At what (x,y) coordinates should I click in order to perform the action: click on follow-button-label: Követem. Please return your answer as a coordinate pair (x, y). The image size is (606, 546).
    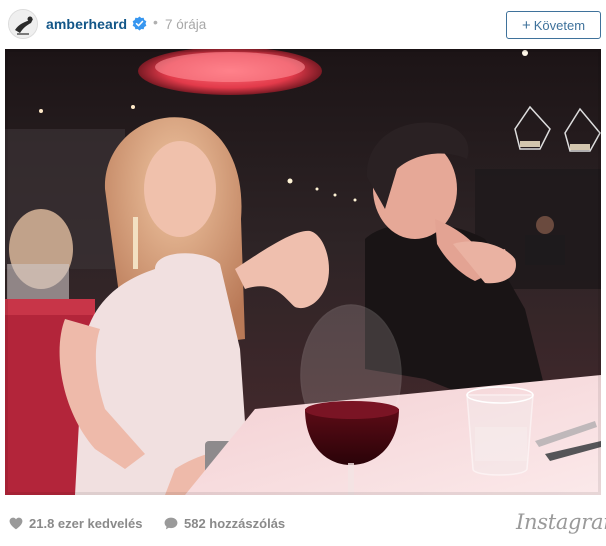
    Looking at the image, I should click on (559, 25).